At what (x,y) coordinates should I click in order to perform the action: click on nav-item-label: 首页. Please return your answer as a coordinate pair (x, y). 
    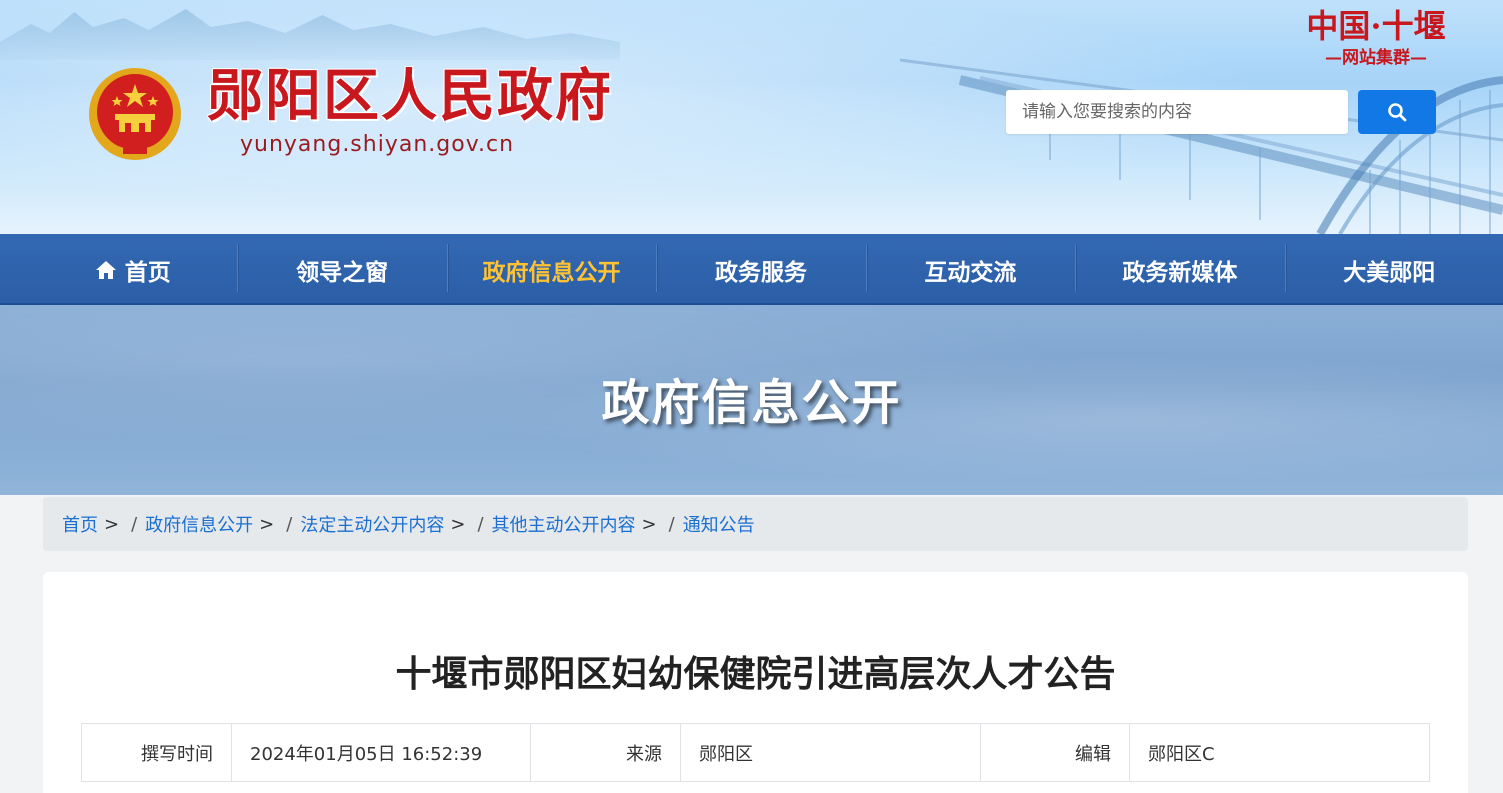
    Looking at the image, I should click on (147, 272).